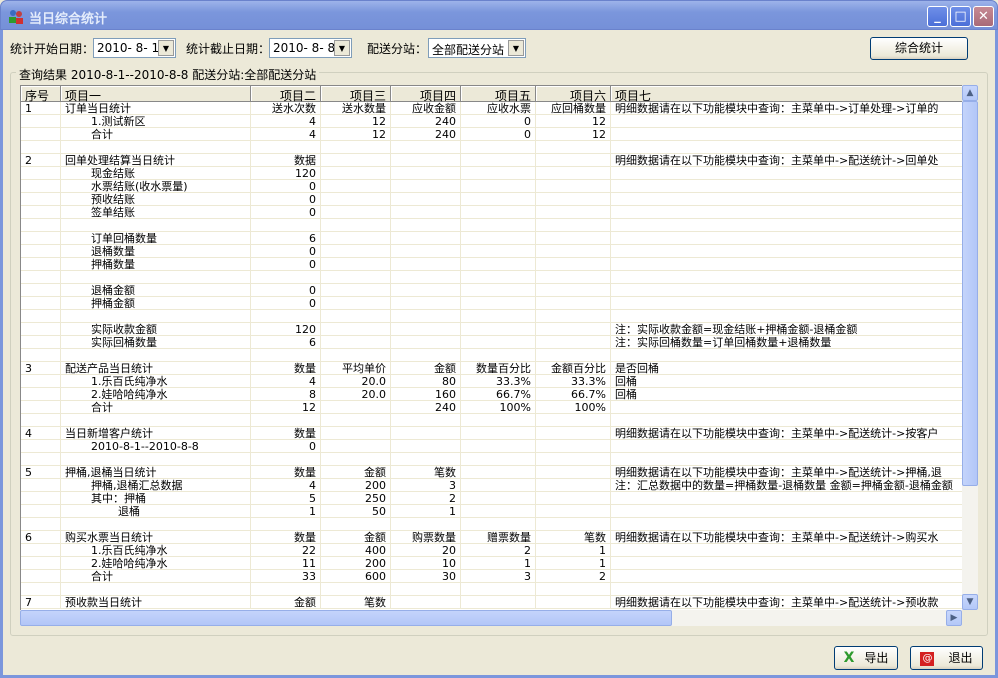  What do you see at coordinates (156, 511) in the screenshot?
I see `table-cell-item1: 退桶` at bounding box center [156, 511].